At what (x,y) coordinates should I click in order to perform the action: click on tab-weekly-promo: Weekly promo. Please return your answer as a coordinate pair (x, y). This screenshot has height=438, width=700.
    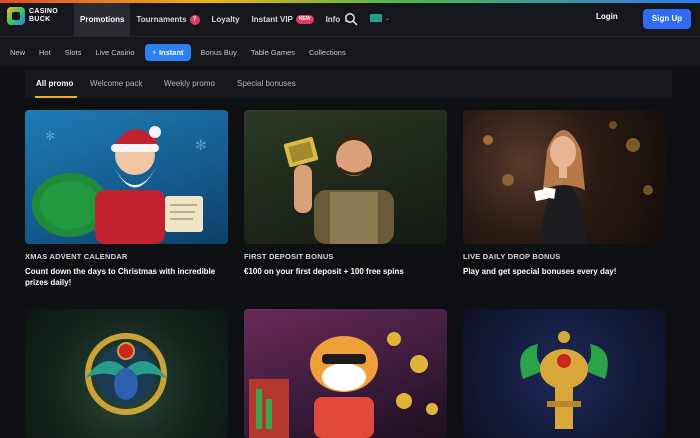
    Looking at the image, I should click on (189, 83).